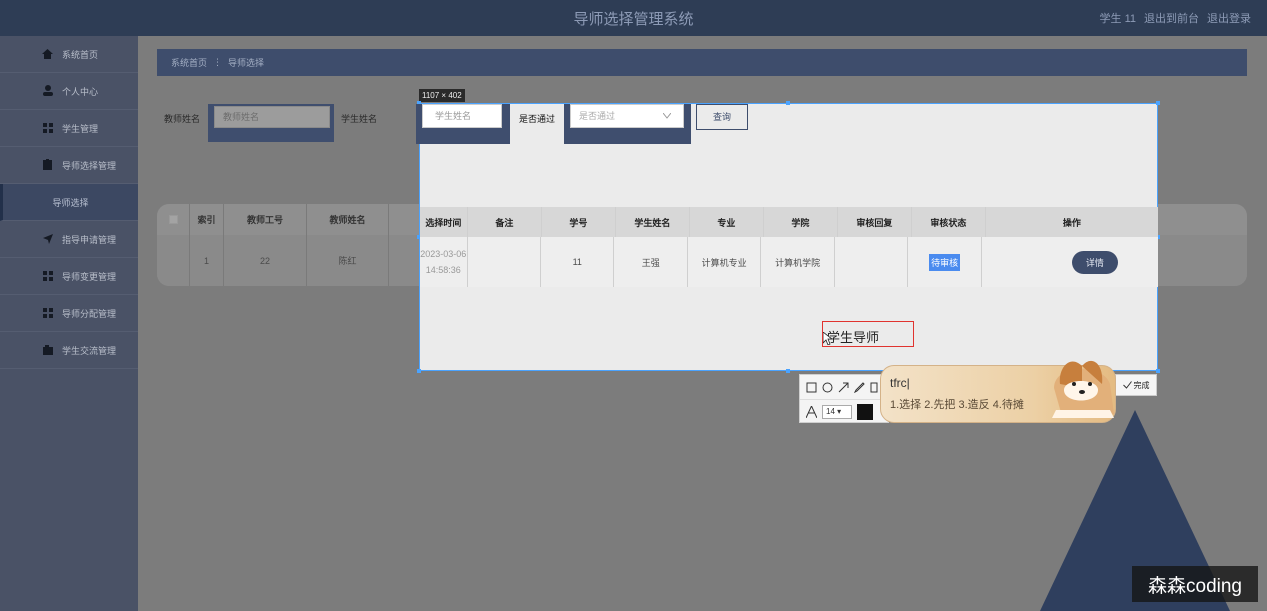 This screenshot has height=611, width=1267. I want to click on pass-select: 是否通过, so click(627, 116).